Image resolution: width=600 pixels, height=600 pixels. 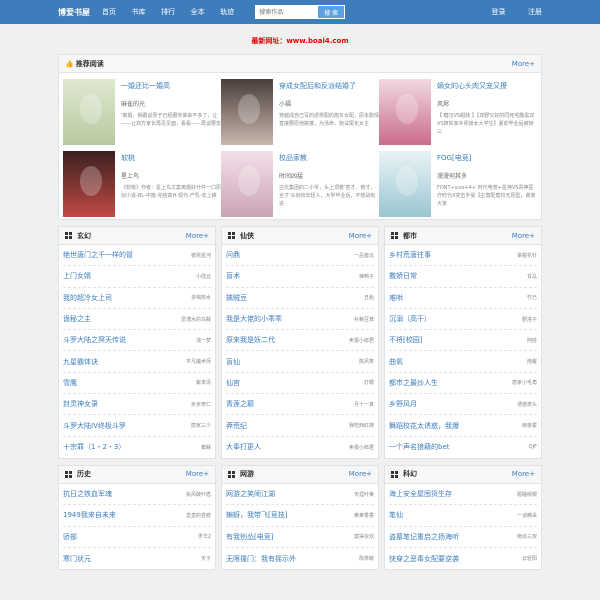 What do you see at coordinates (487, 86) in the screenshot?
I see `book-title-link: 嫡女的心头肉又宠又撩` at bounding box center [487, 86].